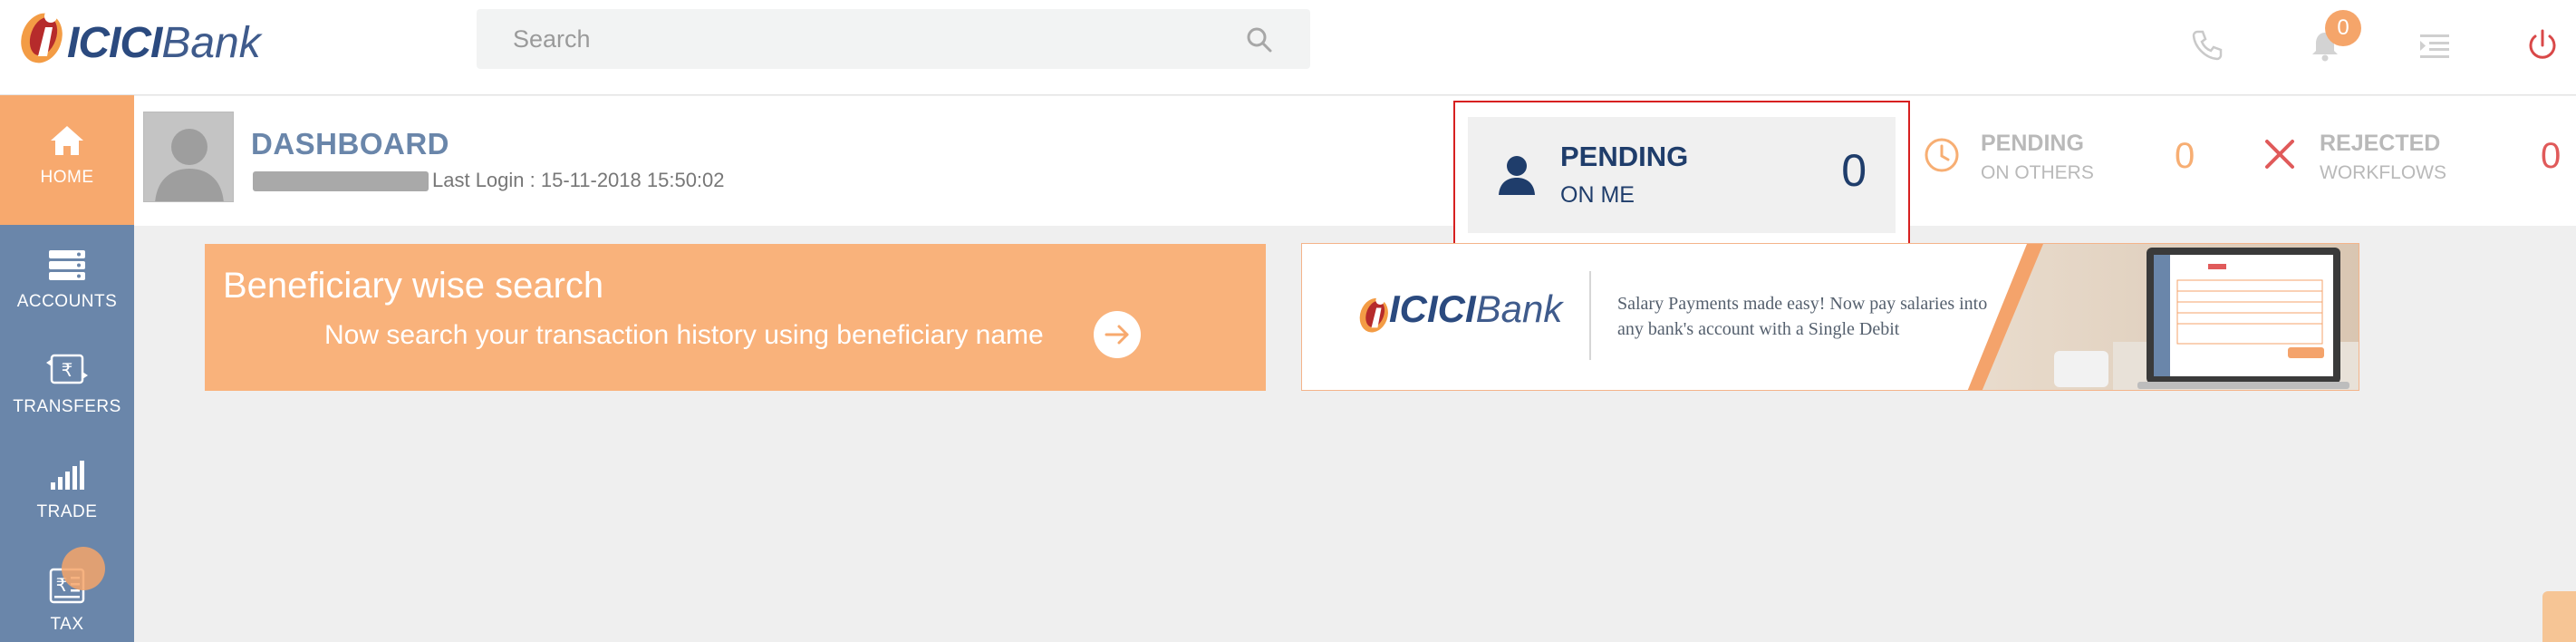 Image resolution: width=2576 pixels, height=642 pixels. Describe the element at coordinates (2380, 143) in the screenshot. I see `rejected-label: REJECTED` at that location.